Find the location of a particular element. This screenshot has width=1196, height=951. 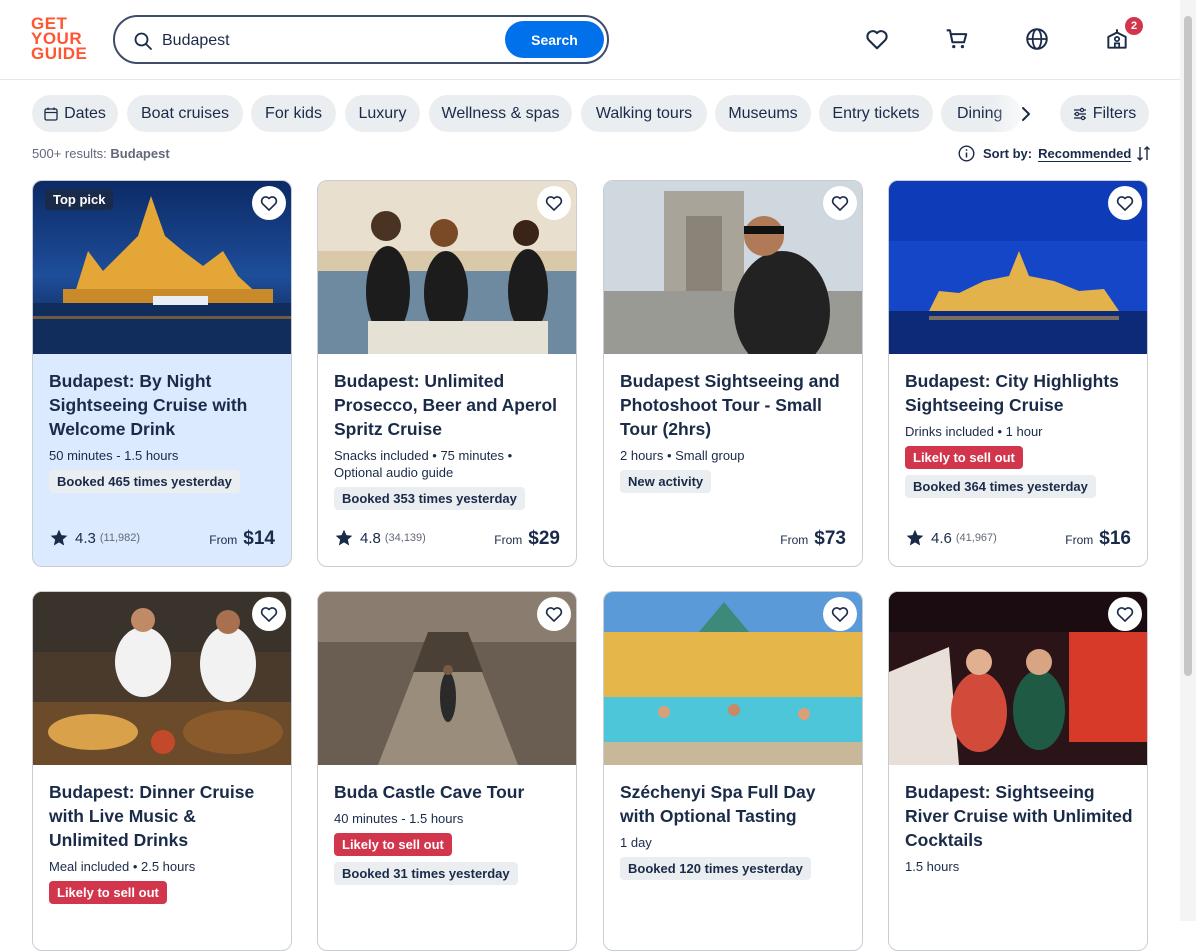

price: From $29 is located at coordinates (527, 538).